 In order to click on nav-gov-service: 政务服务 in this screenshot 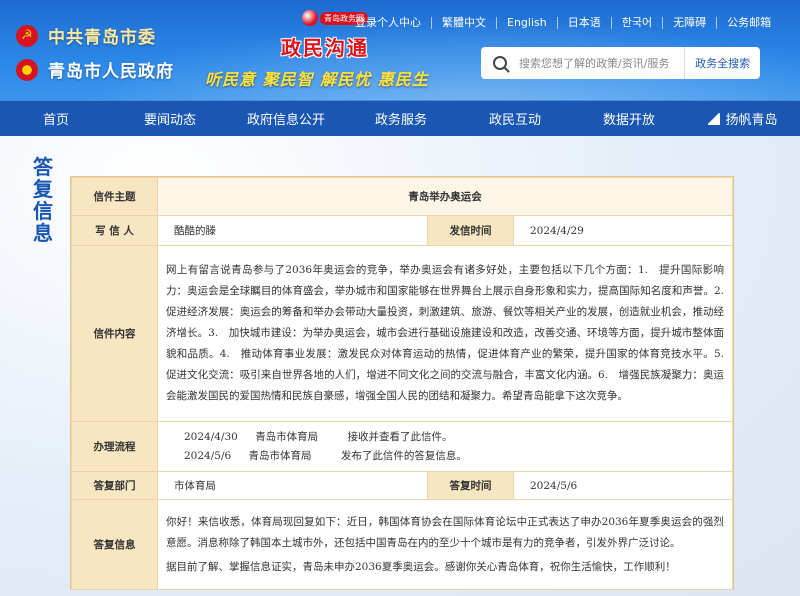, I will do `click(401, 118)`.